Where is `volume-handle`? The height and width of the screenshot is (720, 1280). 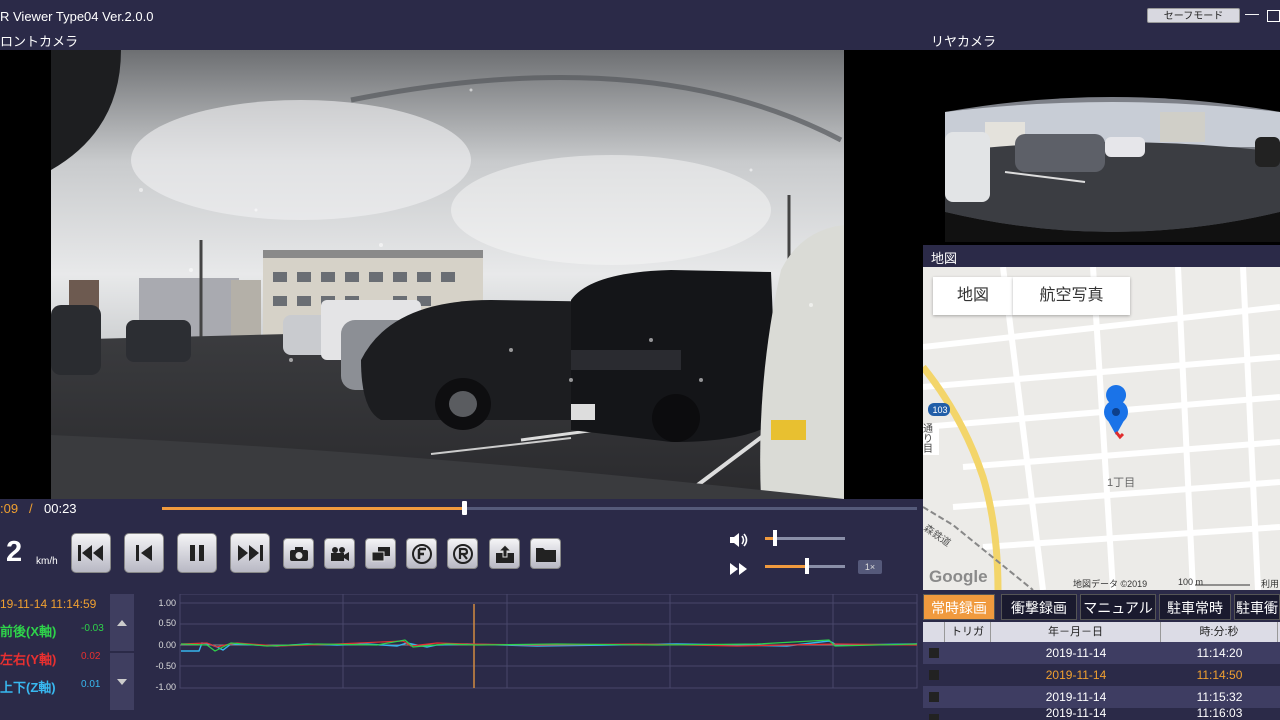
volume-handle is located at coordinates (775, 538).